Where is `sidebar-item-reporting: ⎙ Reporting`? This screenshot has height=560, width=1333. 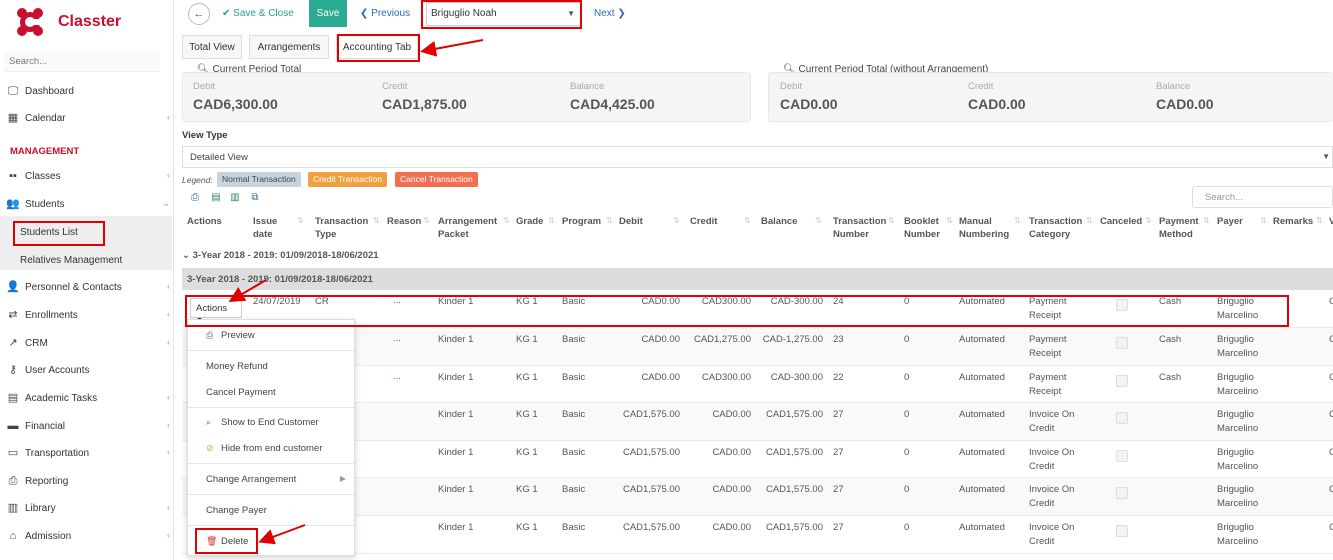
sidebar-item-reporting: ⎙ Reporting is located at coordinates (87, 481).